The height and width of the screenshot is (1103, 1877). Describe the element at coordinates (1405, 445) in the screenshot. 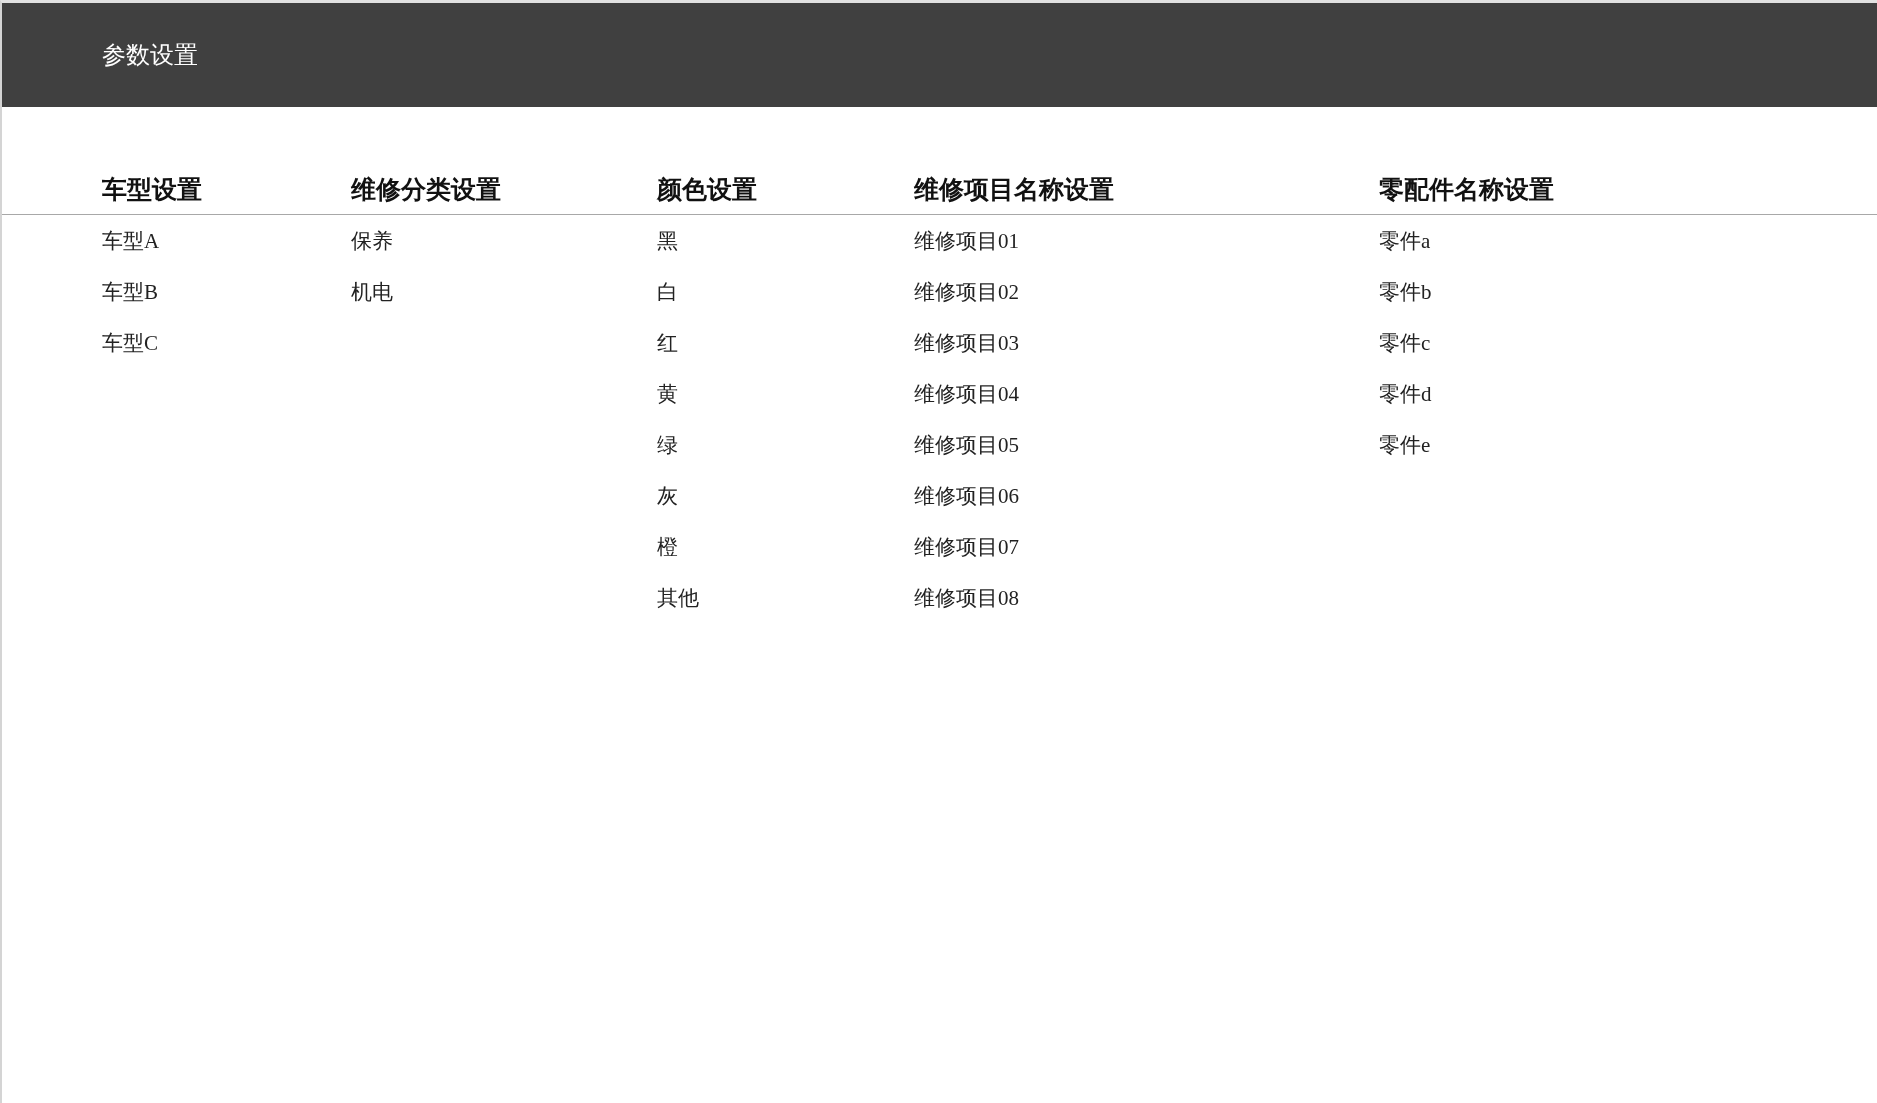

I see `table-cell-text: 零件e` at that location.